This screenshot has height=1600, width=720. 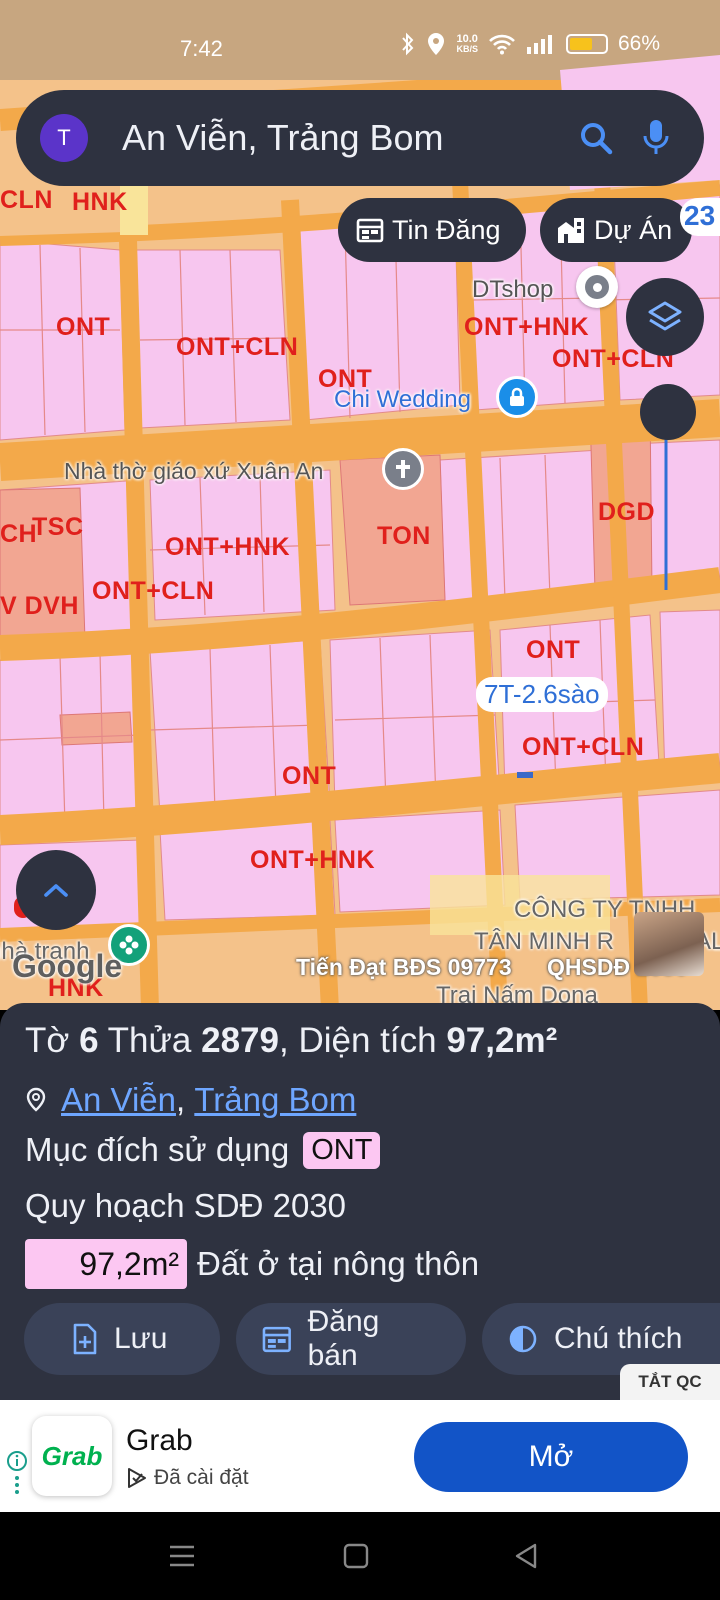 I want to click on location-pin-icon, so click(x=36, y=1099).